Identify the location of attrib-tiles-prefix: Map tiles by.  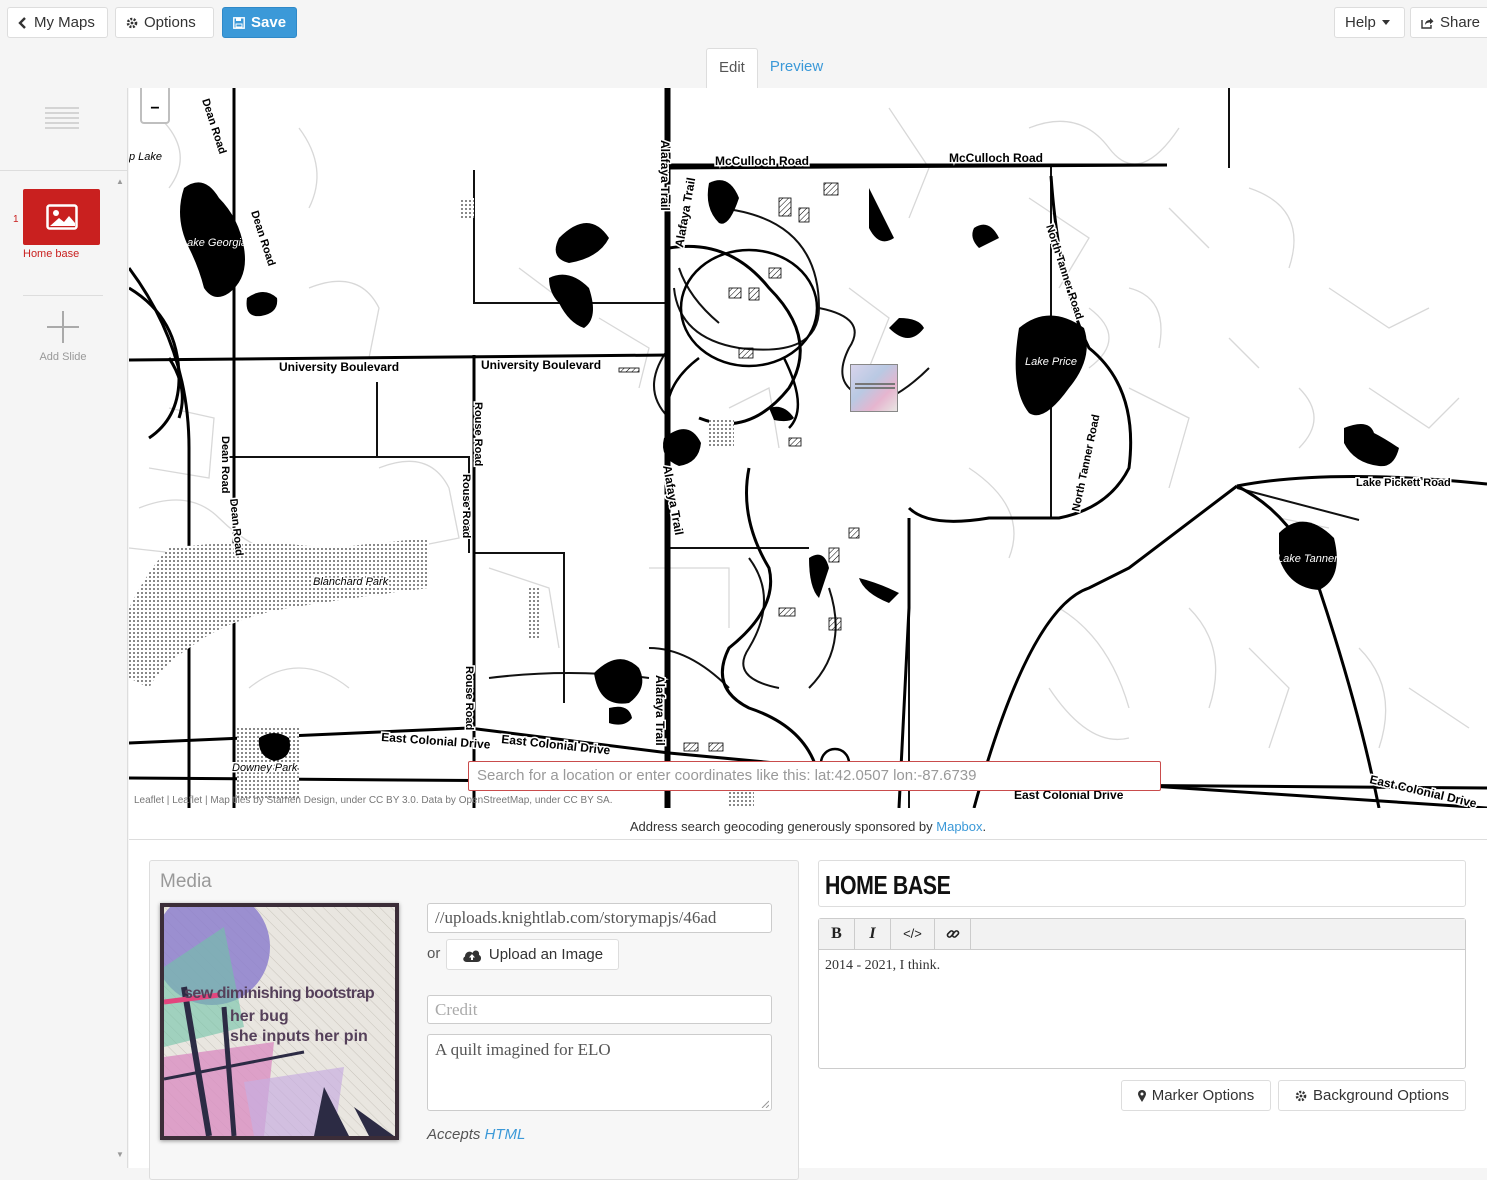
(238, 800).